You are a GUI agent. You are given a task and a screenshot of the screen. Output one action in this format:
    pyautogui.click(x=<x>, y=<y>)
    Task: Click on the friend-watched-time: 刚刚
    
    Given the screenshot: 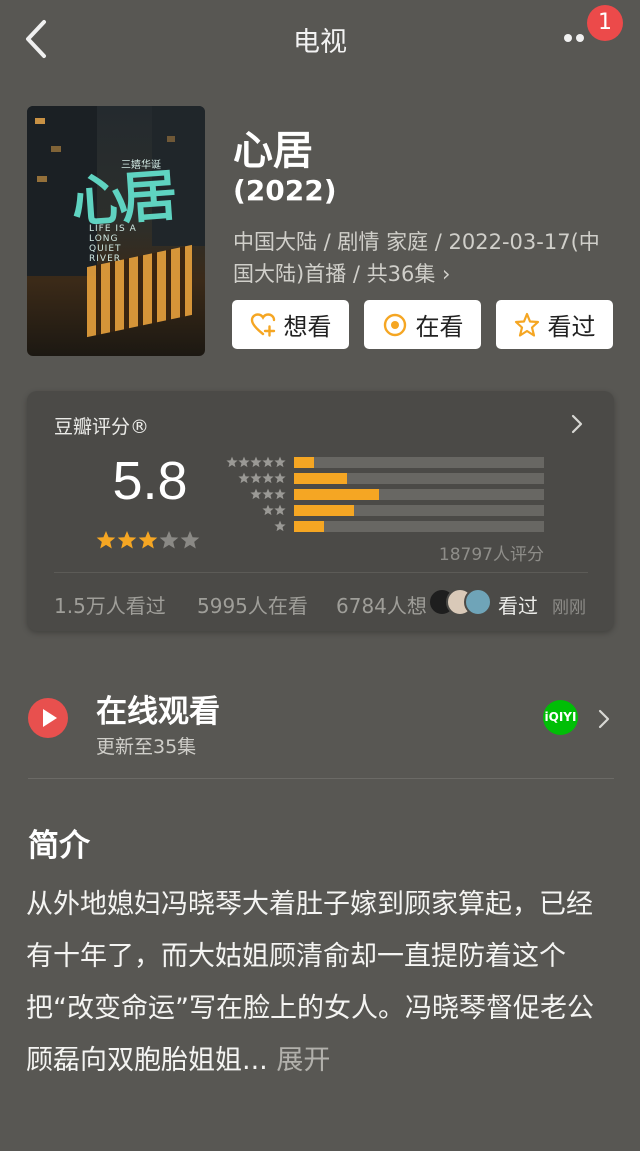 What is the action you would take?
    pyautogui.click(x=569, y=608)
    